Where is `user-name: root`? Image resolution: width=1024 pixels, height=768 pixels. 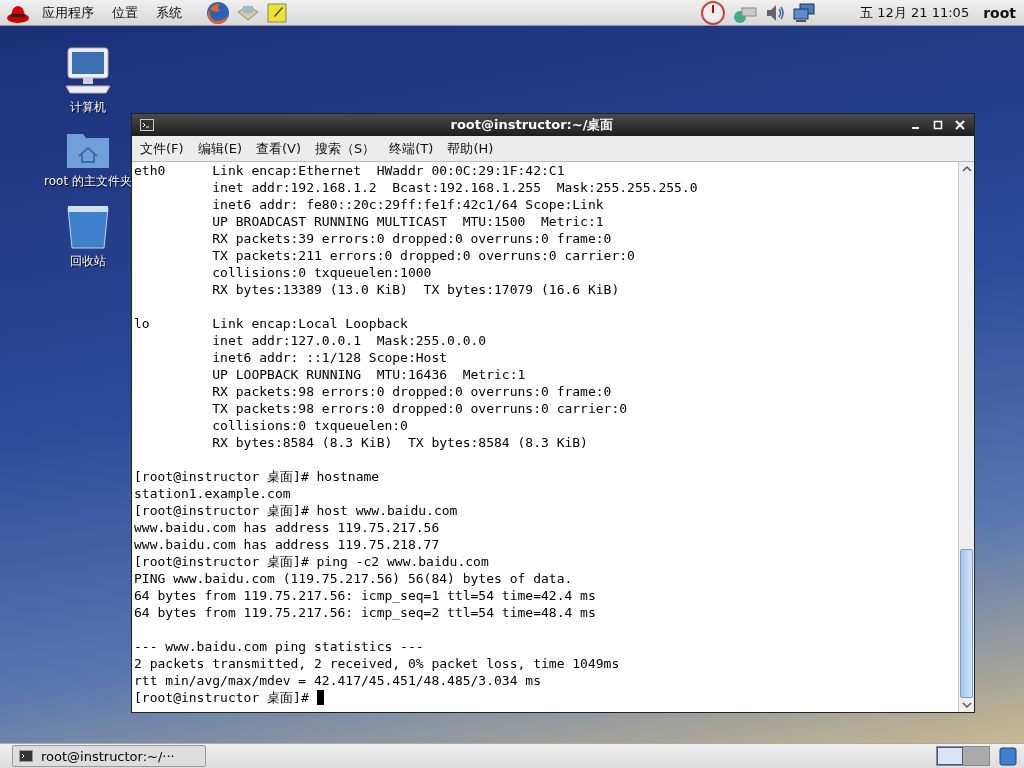 user-name: root is located at coordinates (1000, 12).